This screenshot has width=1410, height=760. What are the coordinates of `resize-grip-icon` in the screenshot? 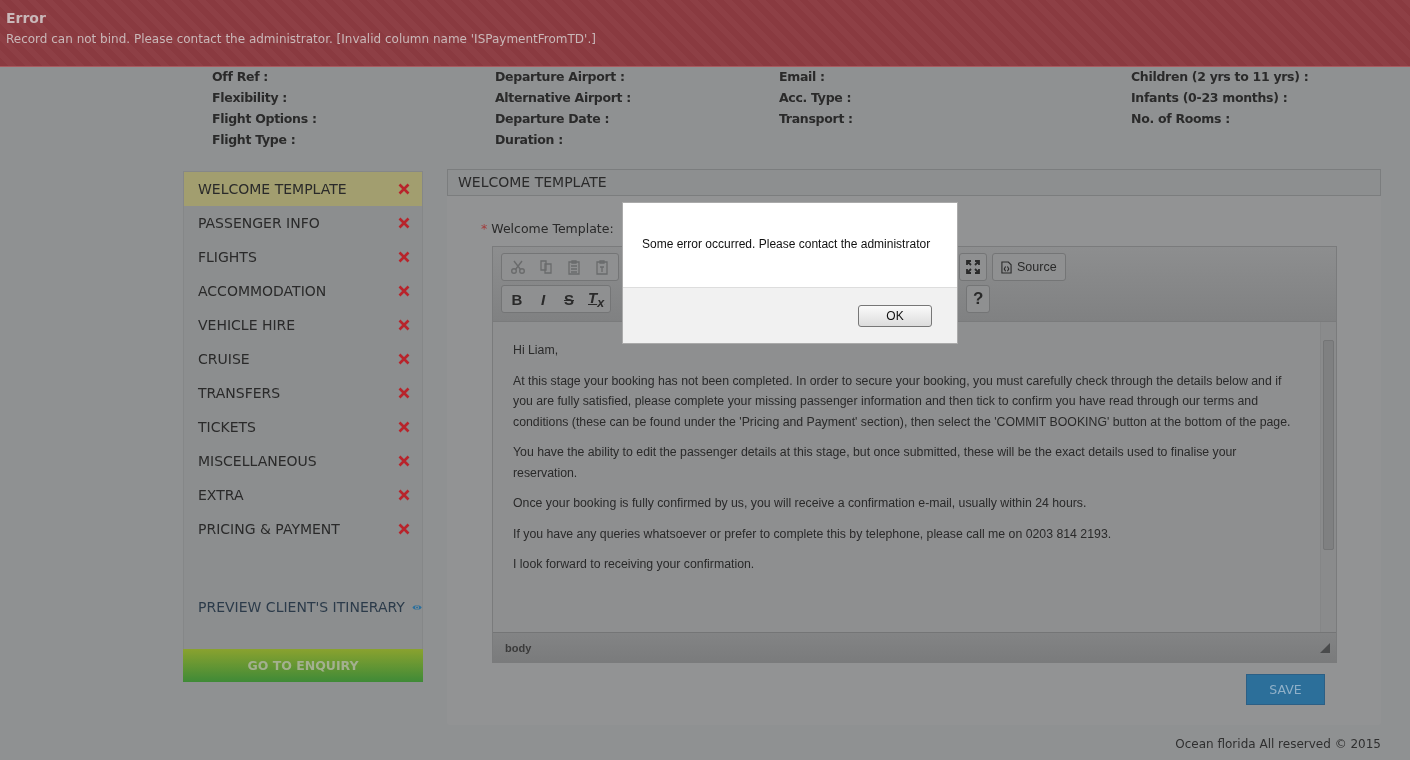 It's located at (1325, 647).